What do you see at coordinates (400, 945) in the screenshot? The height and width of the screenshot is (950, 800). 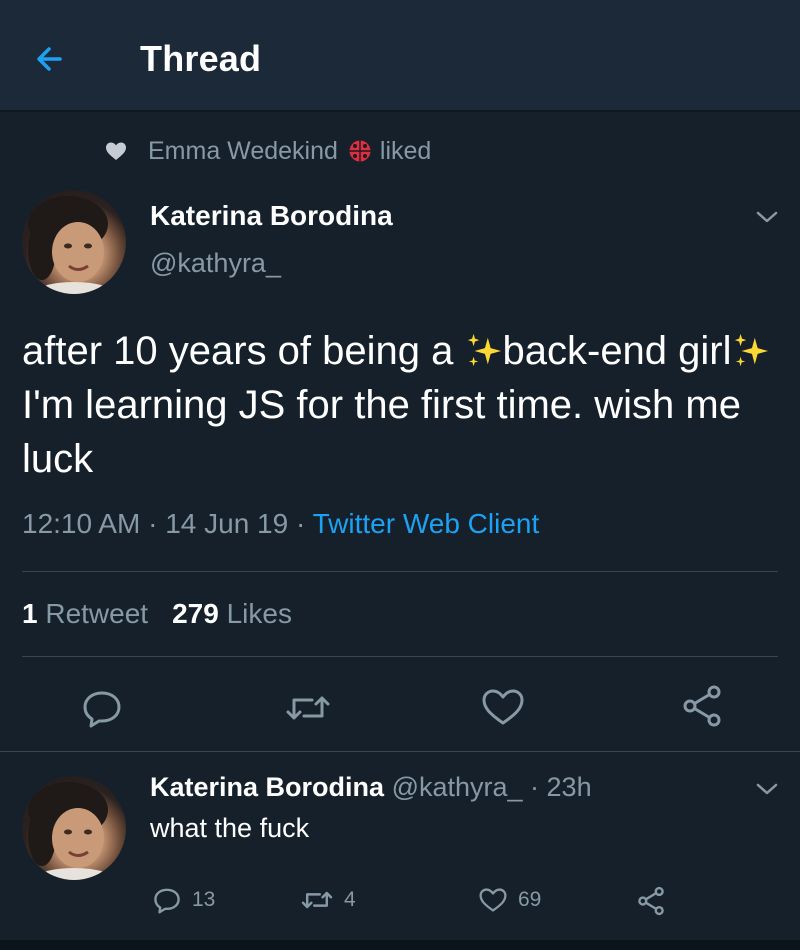 I see `bottom-edge` at bounding box center [400, 945].